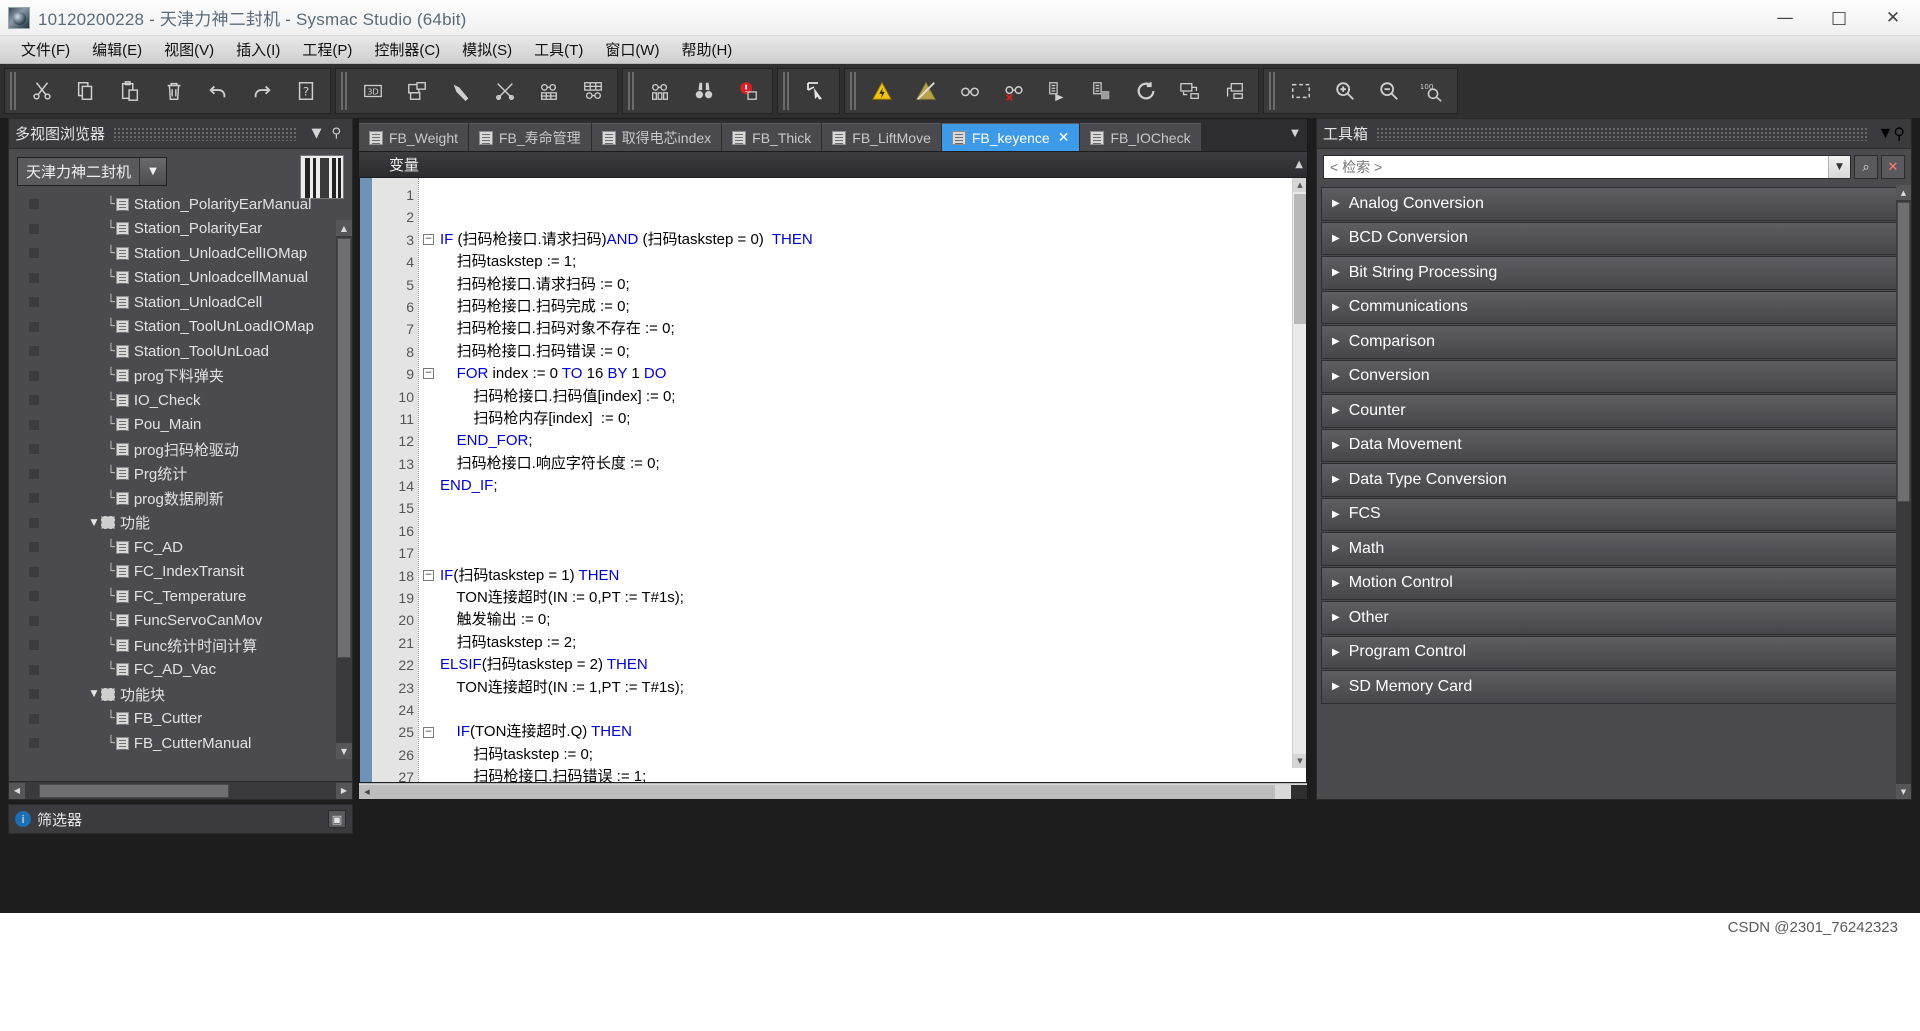  Describe the element at coordinates (549, 91) in the screenshot. I see `glasses-table-icon` at that location.